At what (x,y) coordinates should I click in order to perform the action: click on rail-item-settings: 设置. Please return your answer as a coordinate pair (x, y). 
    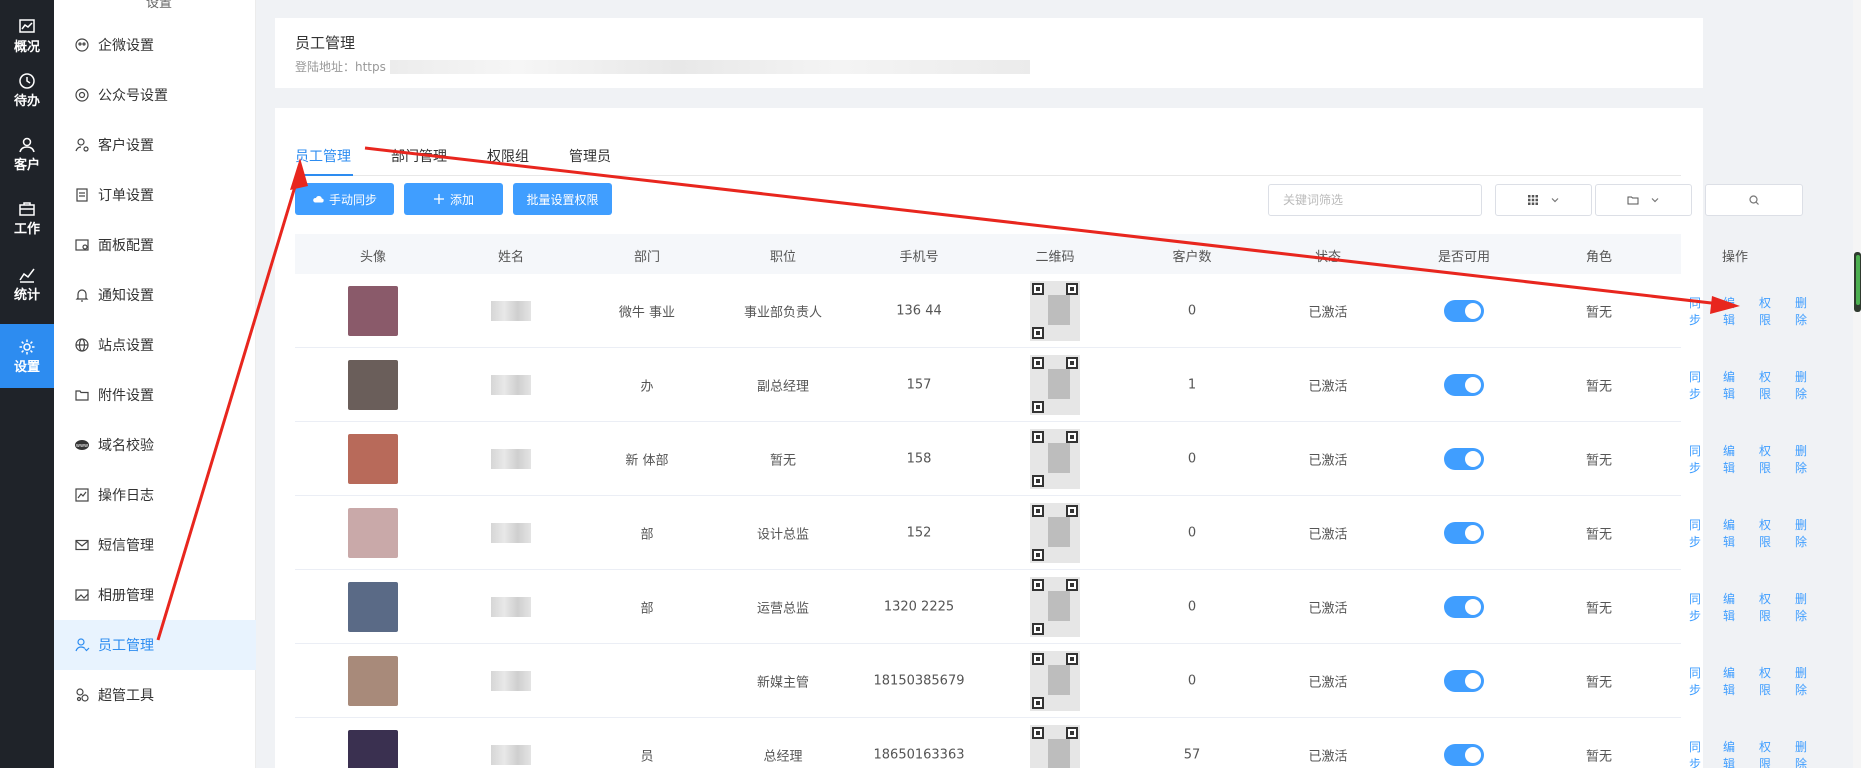
    Looking at the image, I should click on (27, 356).